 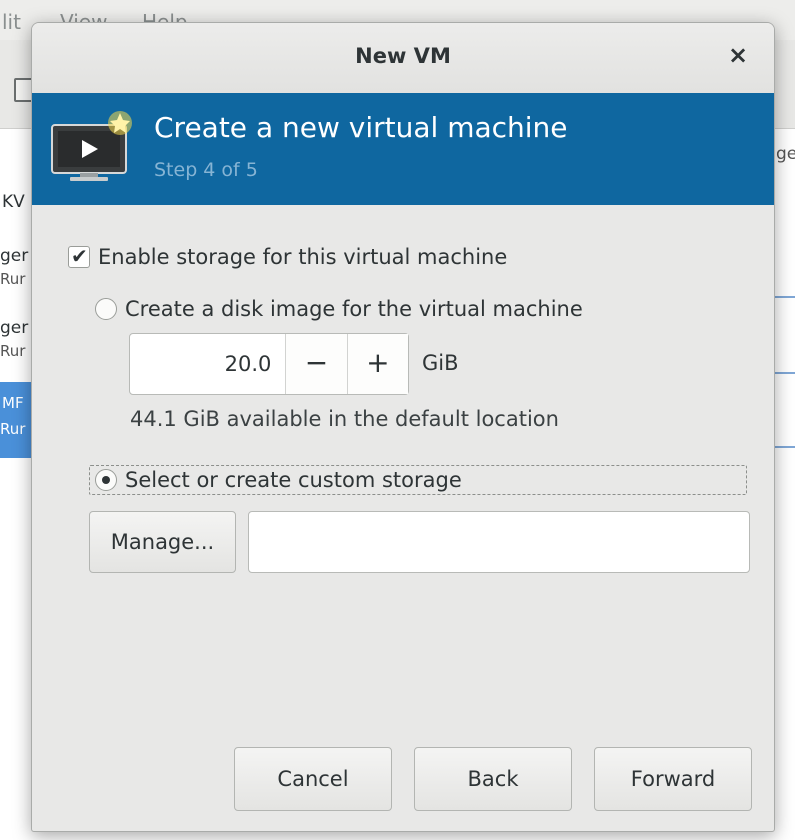 I want to click on increment-button: +, so click(x=377, y=364).